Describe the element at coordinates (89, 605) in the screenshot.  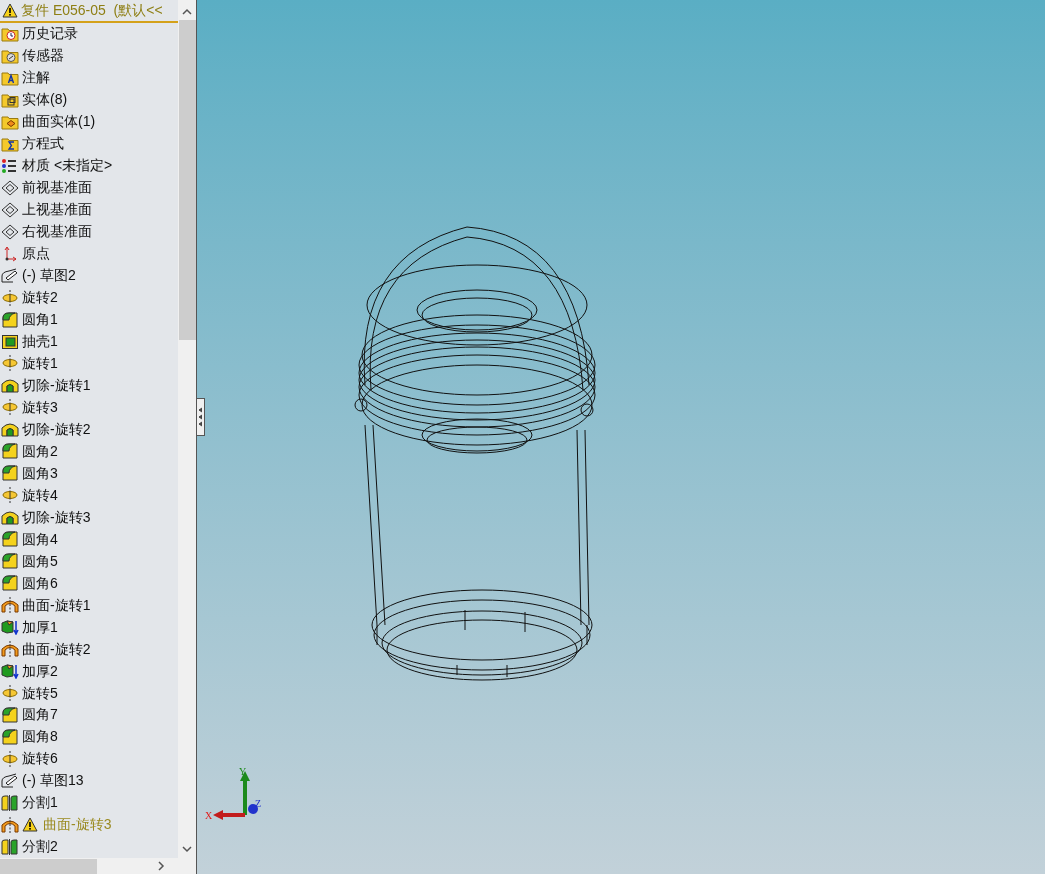
I see `tree-item: 曲面-旋转1` at that location.